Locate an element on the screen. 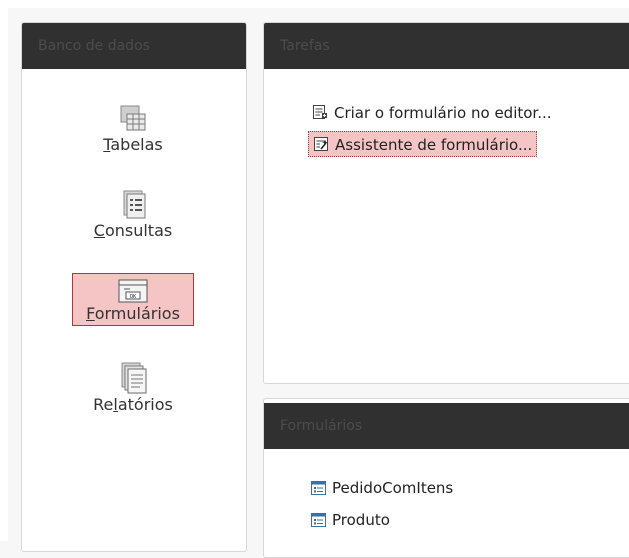 The width and height of the screenshot is (629, 558). form-list-item-produto: Produto is located at coordinates (350, 520).